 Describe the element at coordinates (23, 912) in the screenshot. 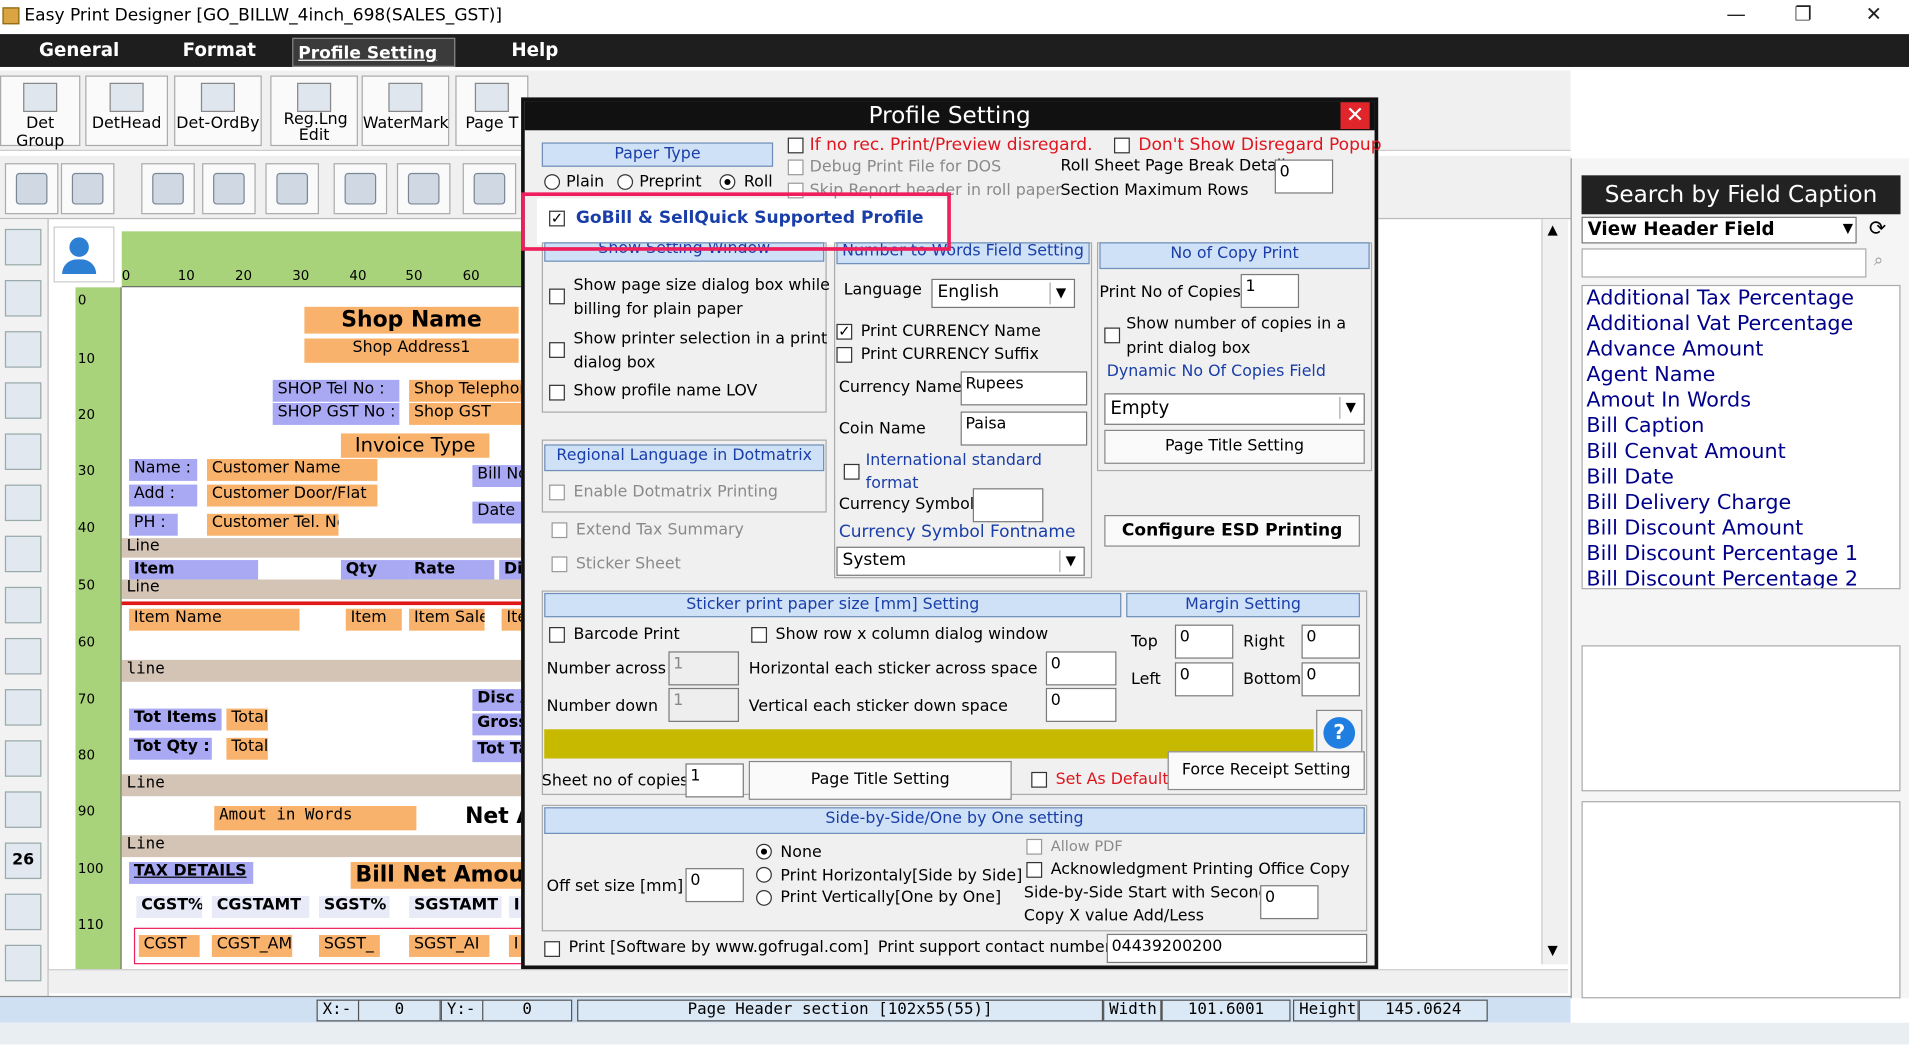

I see `form-tool-icon` at that location.